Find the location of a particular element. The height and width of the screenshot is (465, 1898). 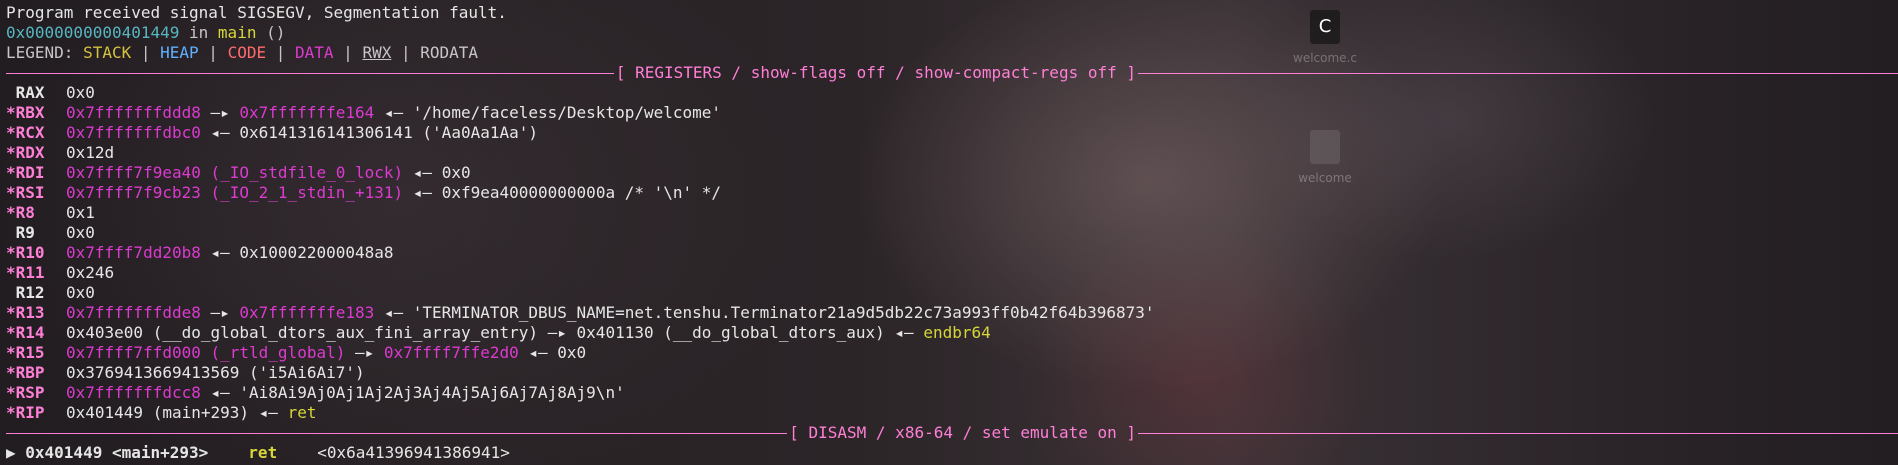

frame-in: in is located at coordinates (198, 32).